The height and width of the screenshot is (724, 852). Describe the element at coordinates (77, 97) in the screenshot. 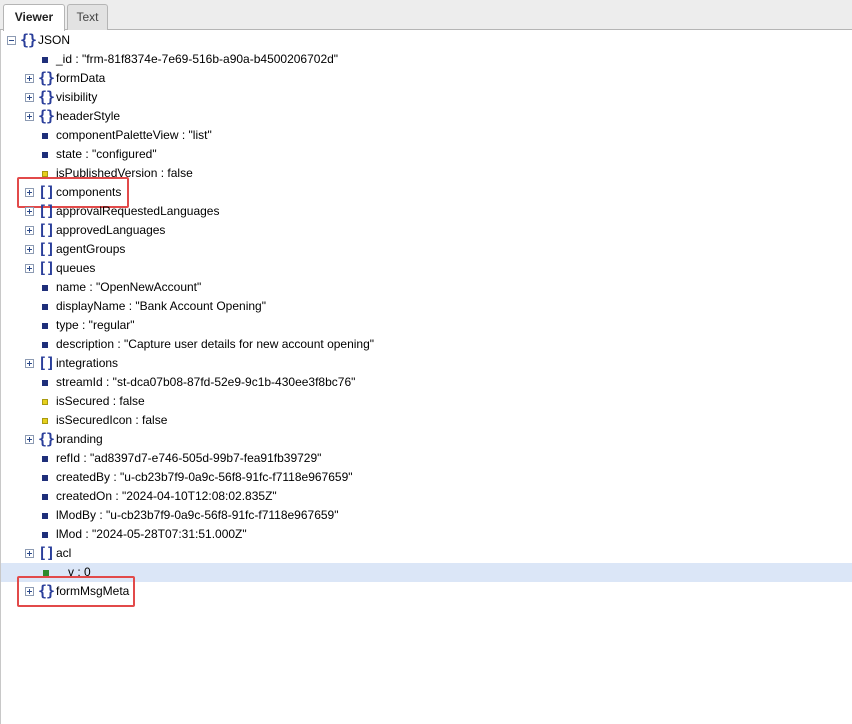

I see `tree-node-label: visibility` at that location.